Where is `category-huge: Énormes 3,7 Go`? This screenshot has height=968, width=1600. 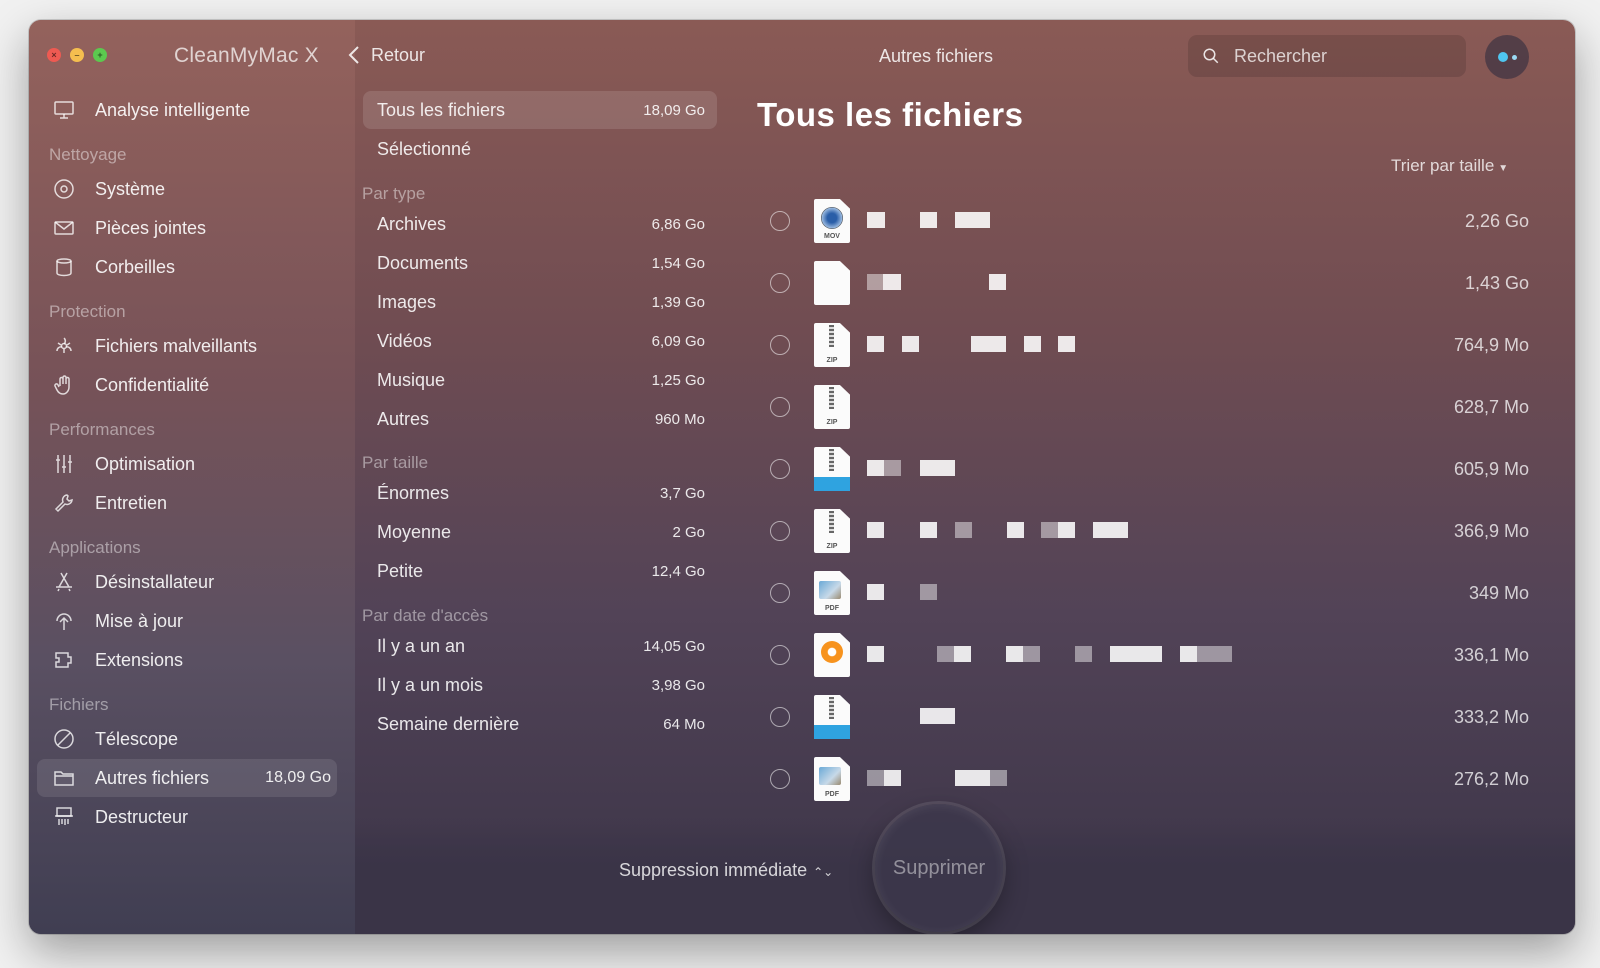 category-huge: Énormes 3,7 Go is located at coordinates (540, 493).